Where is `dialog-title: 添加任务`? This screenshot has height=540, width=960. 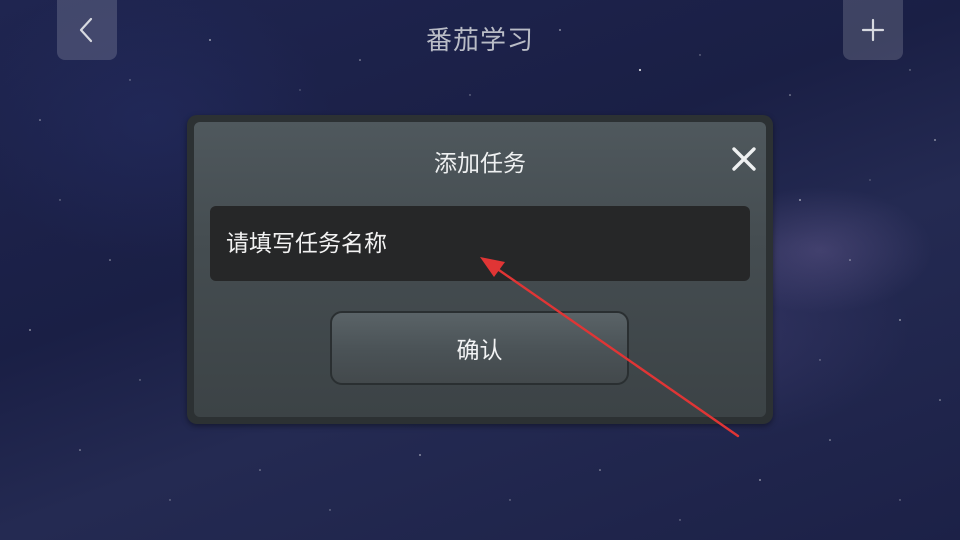 dialog-title: 添加任务 is located at coordinates (480, 164).